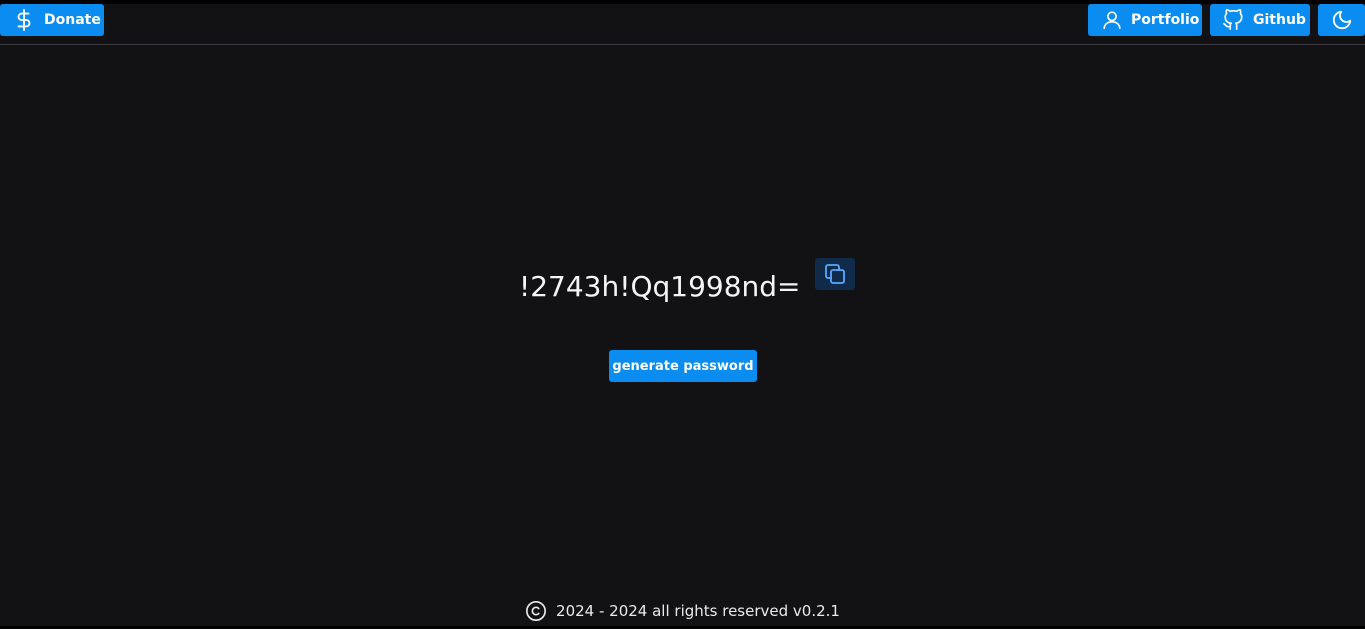 The height and width of the screenshot is (629, 1365). I want to click on generated-password: !2743h!Qq1998nd=, so click(660, 286).